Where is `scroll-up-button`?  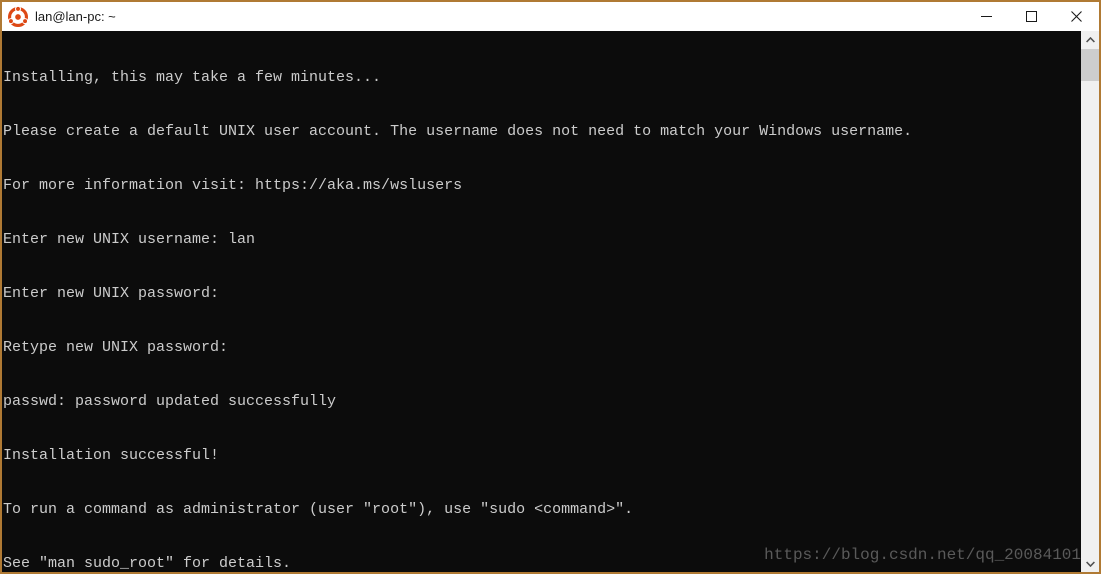
scroll-up-button is located at coordinates (1090, 39).